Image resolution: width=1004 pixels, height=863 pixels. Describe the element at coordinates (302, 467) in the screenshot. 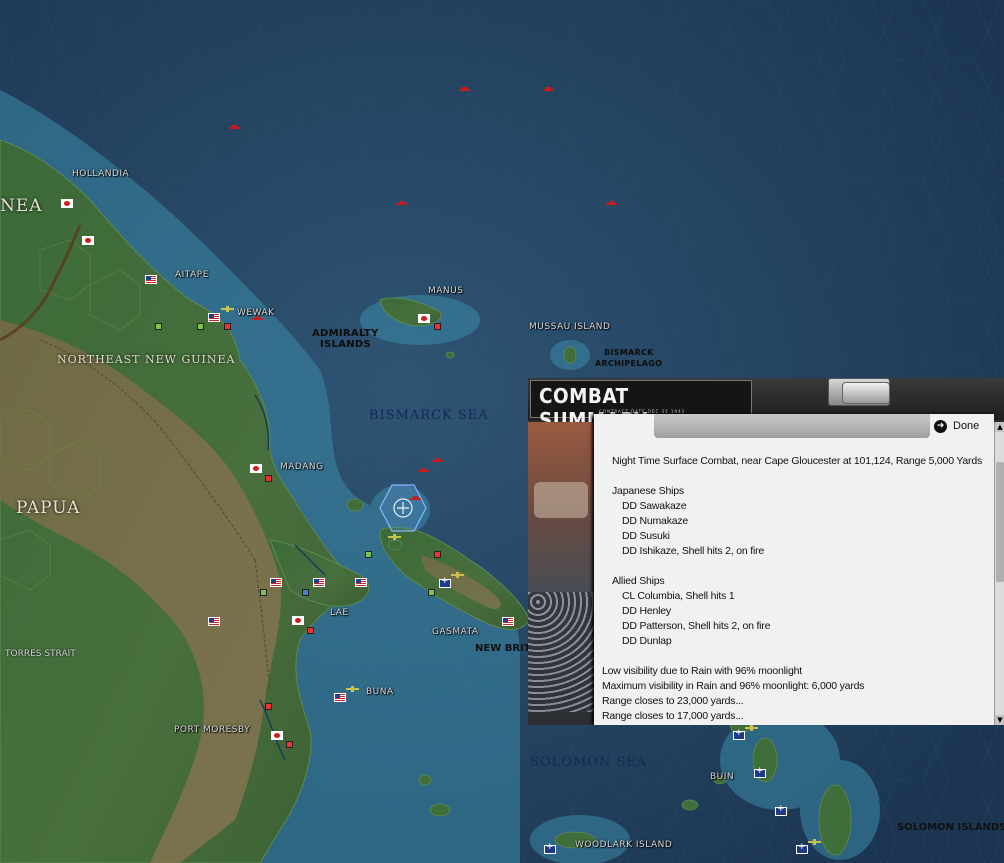

I see `town-label-madang: MADANG` at that location.